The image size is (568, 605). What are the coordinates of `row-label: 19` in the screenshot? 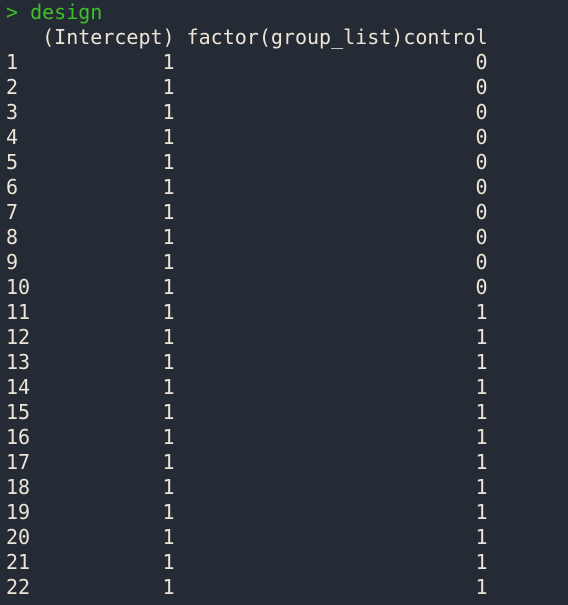 It's located at (18, 512).